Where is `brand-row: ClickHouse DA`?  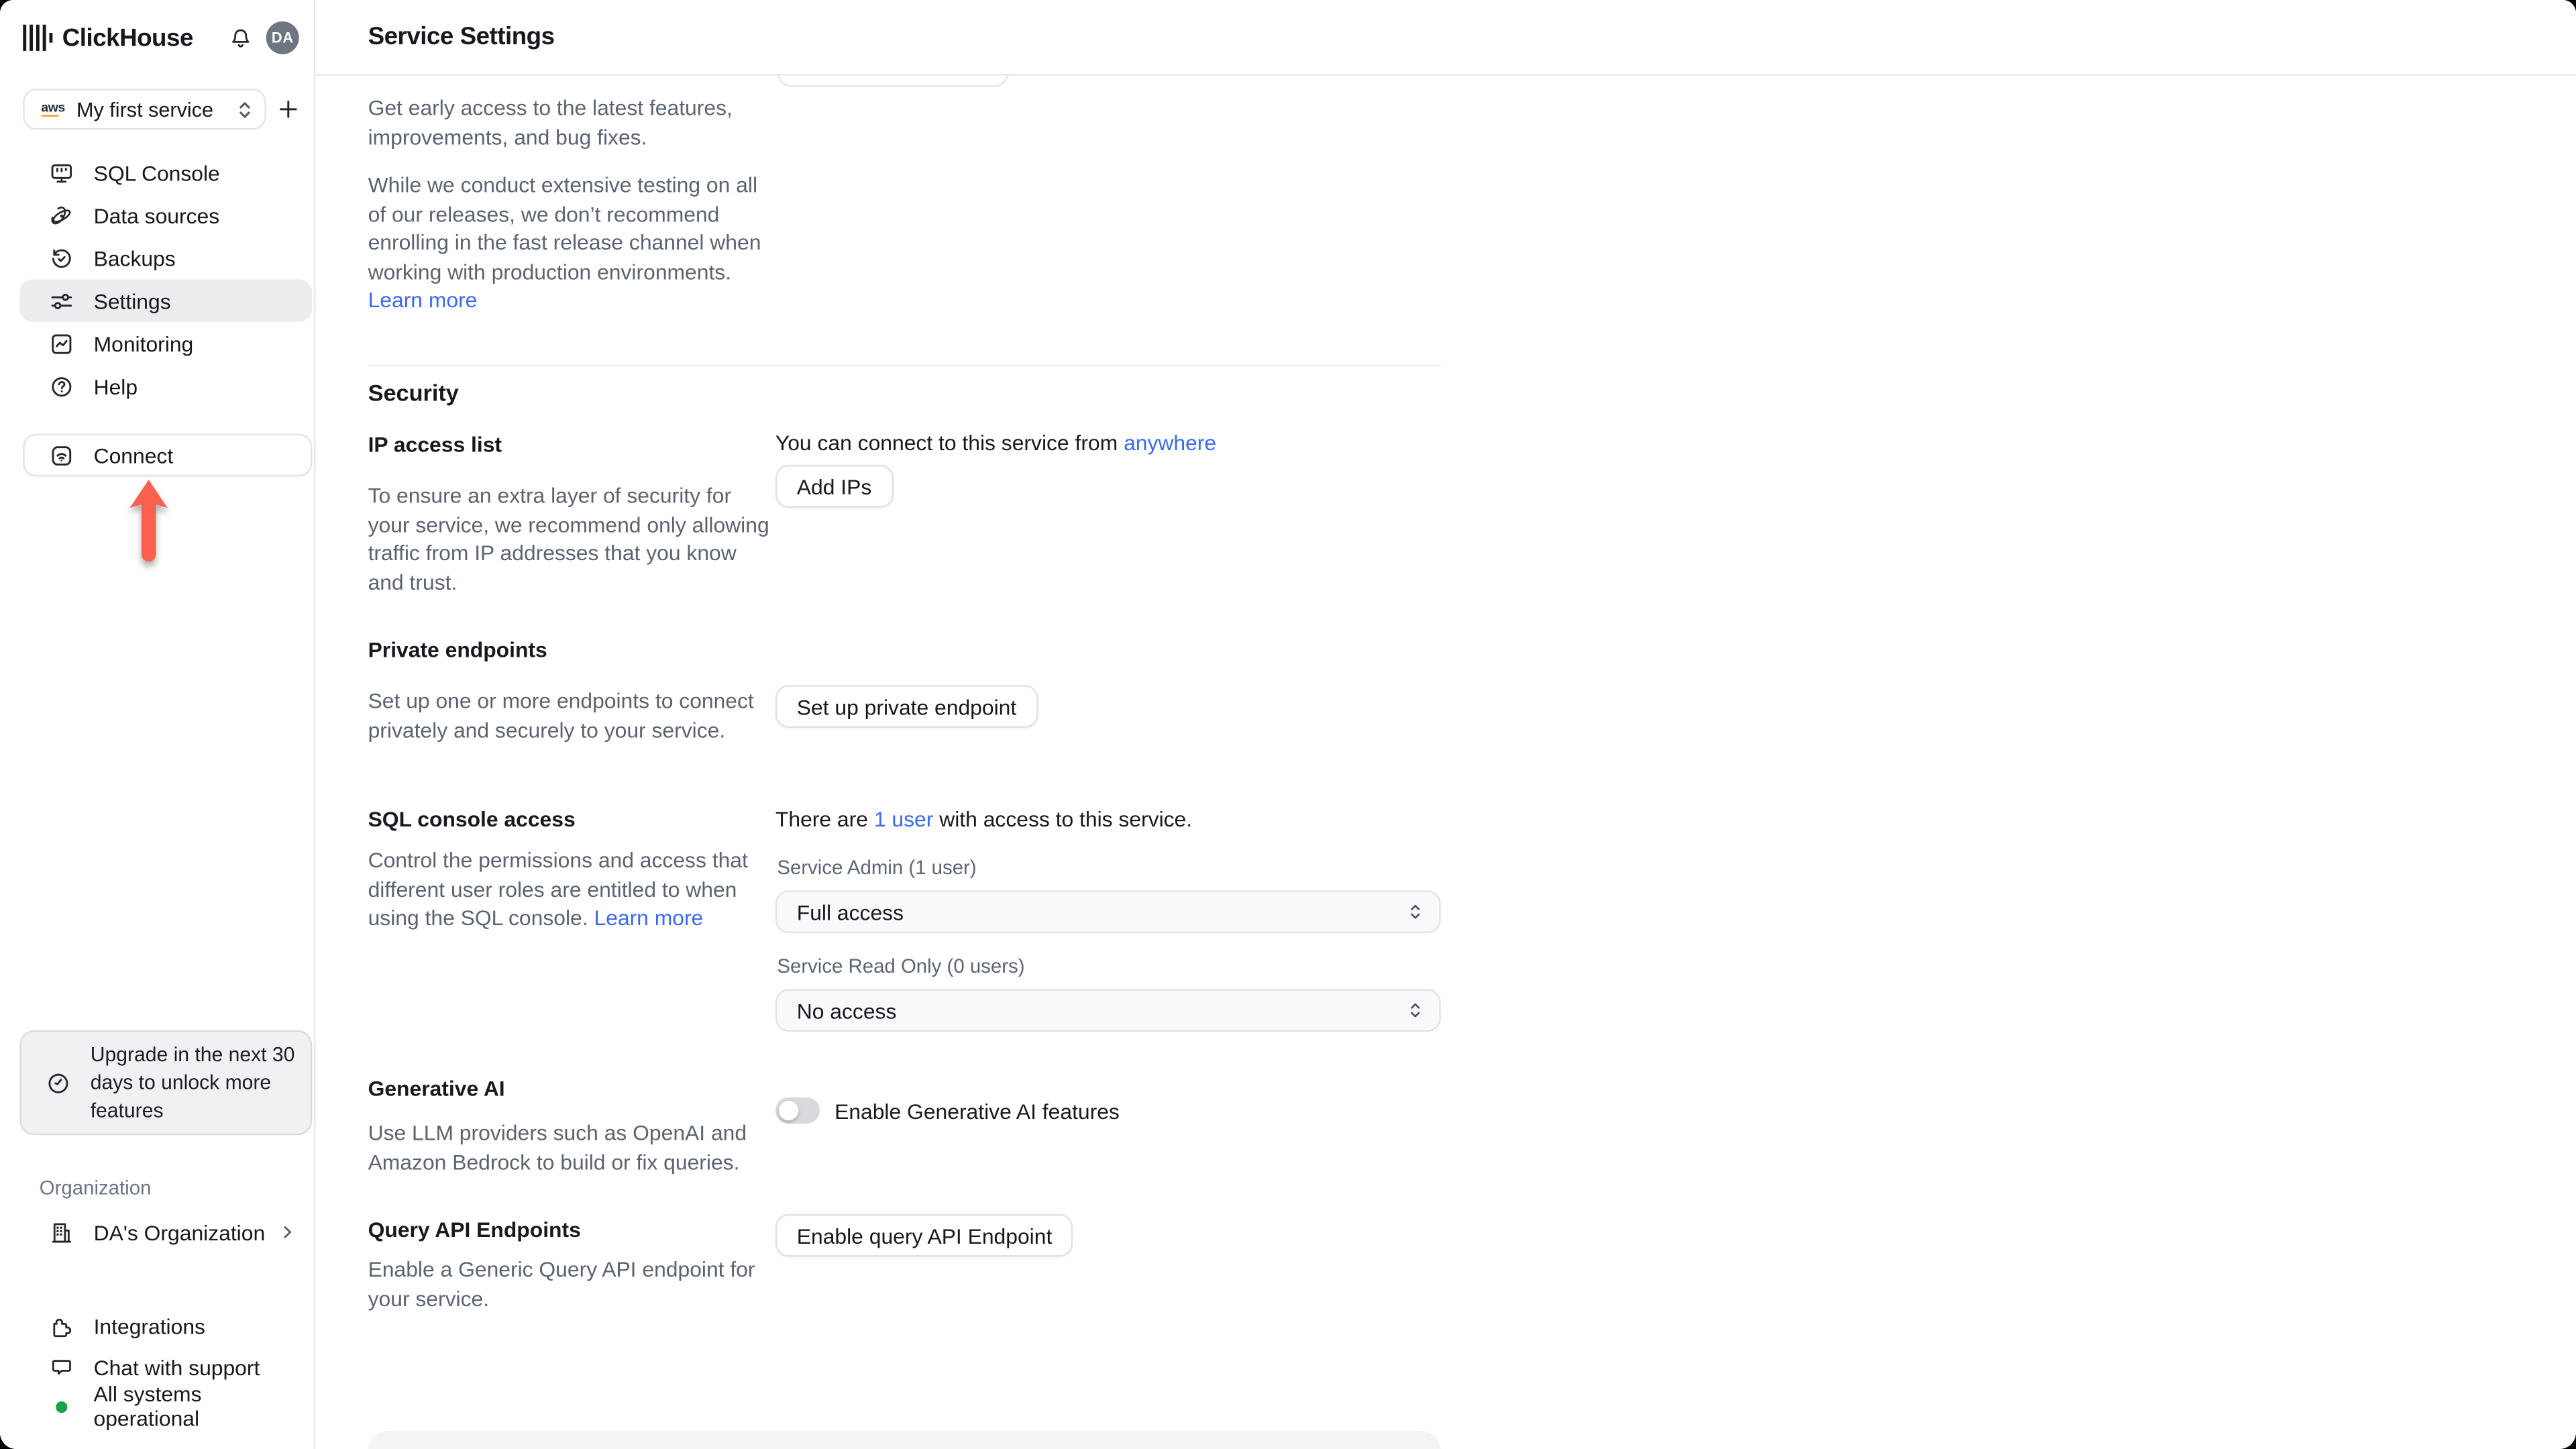
brand-row: ClickHouse DA is located at coordinates (161, 37).